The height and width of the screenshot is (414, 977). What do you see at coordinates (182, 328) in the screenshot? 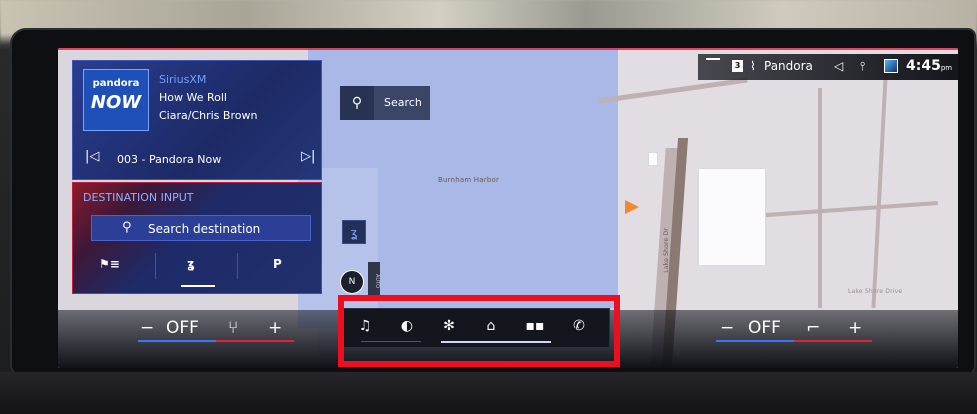
I see `left-climate-state: OFF` at bounding box center [182, 328].